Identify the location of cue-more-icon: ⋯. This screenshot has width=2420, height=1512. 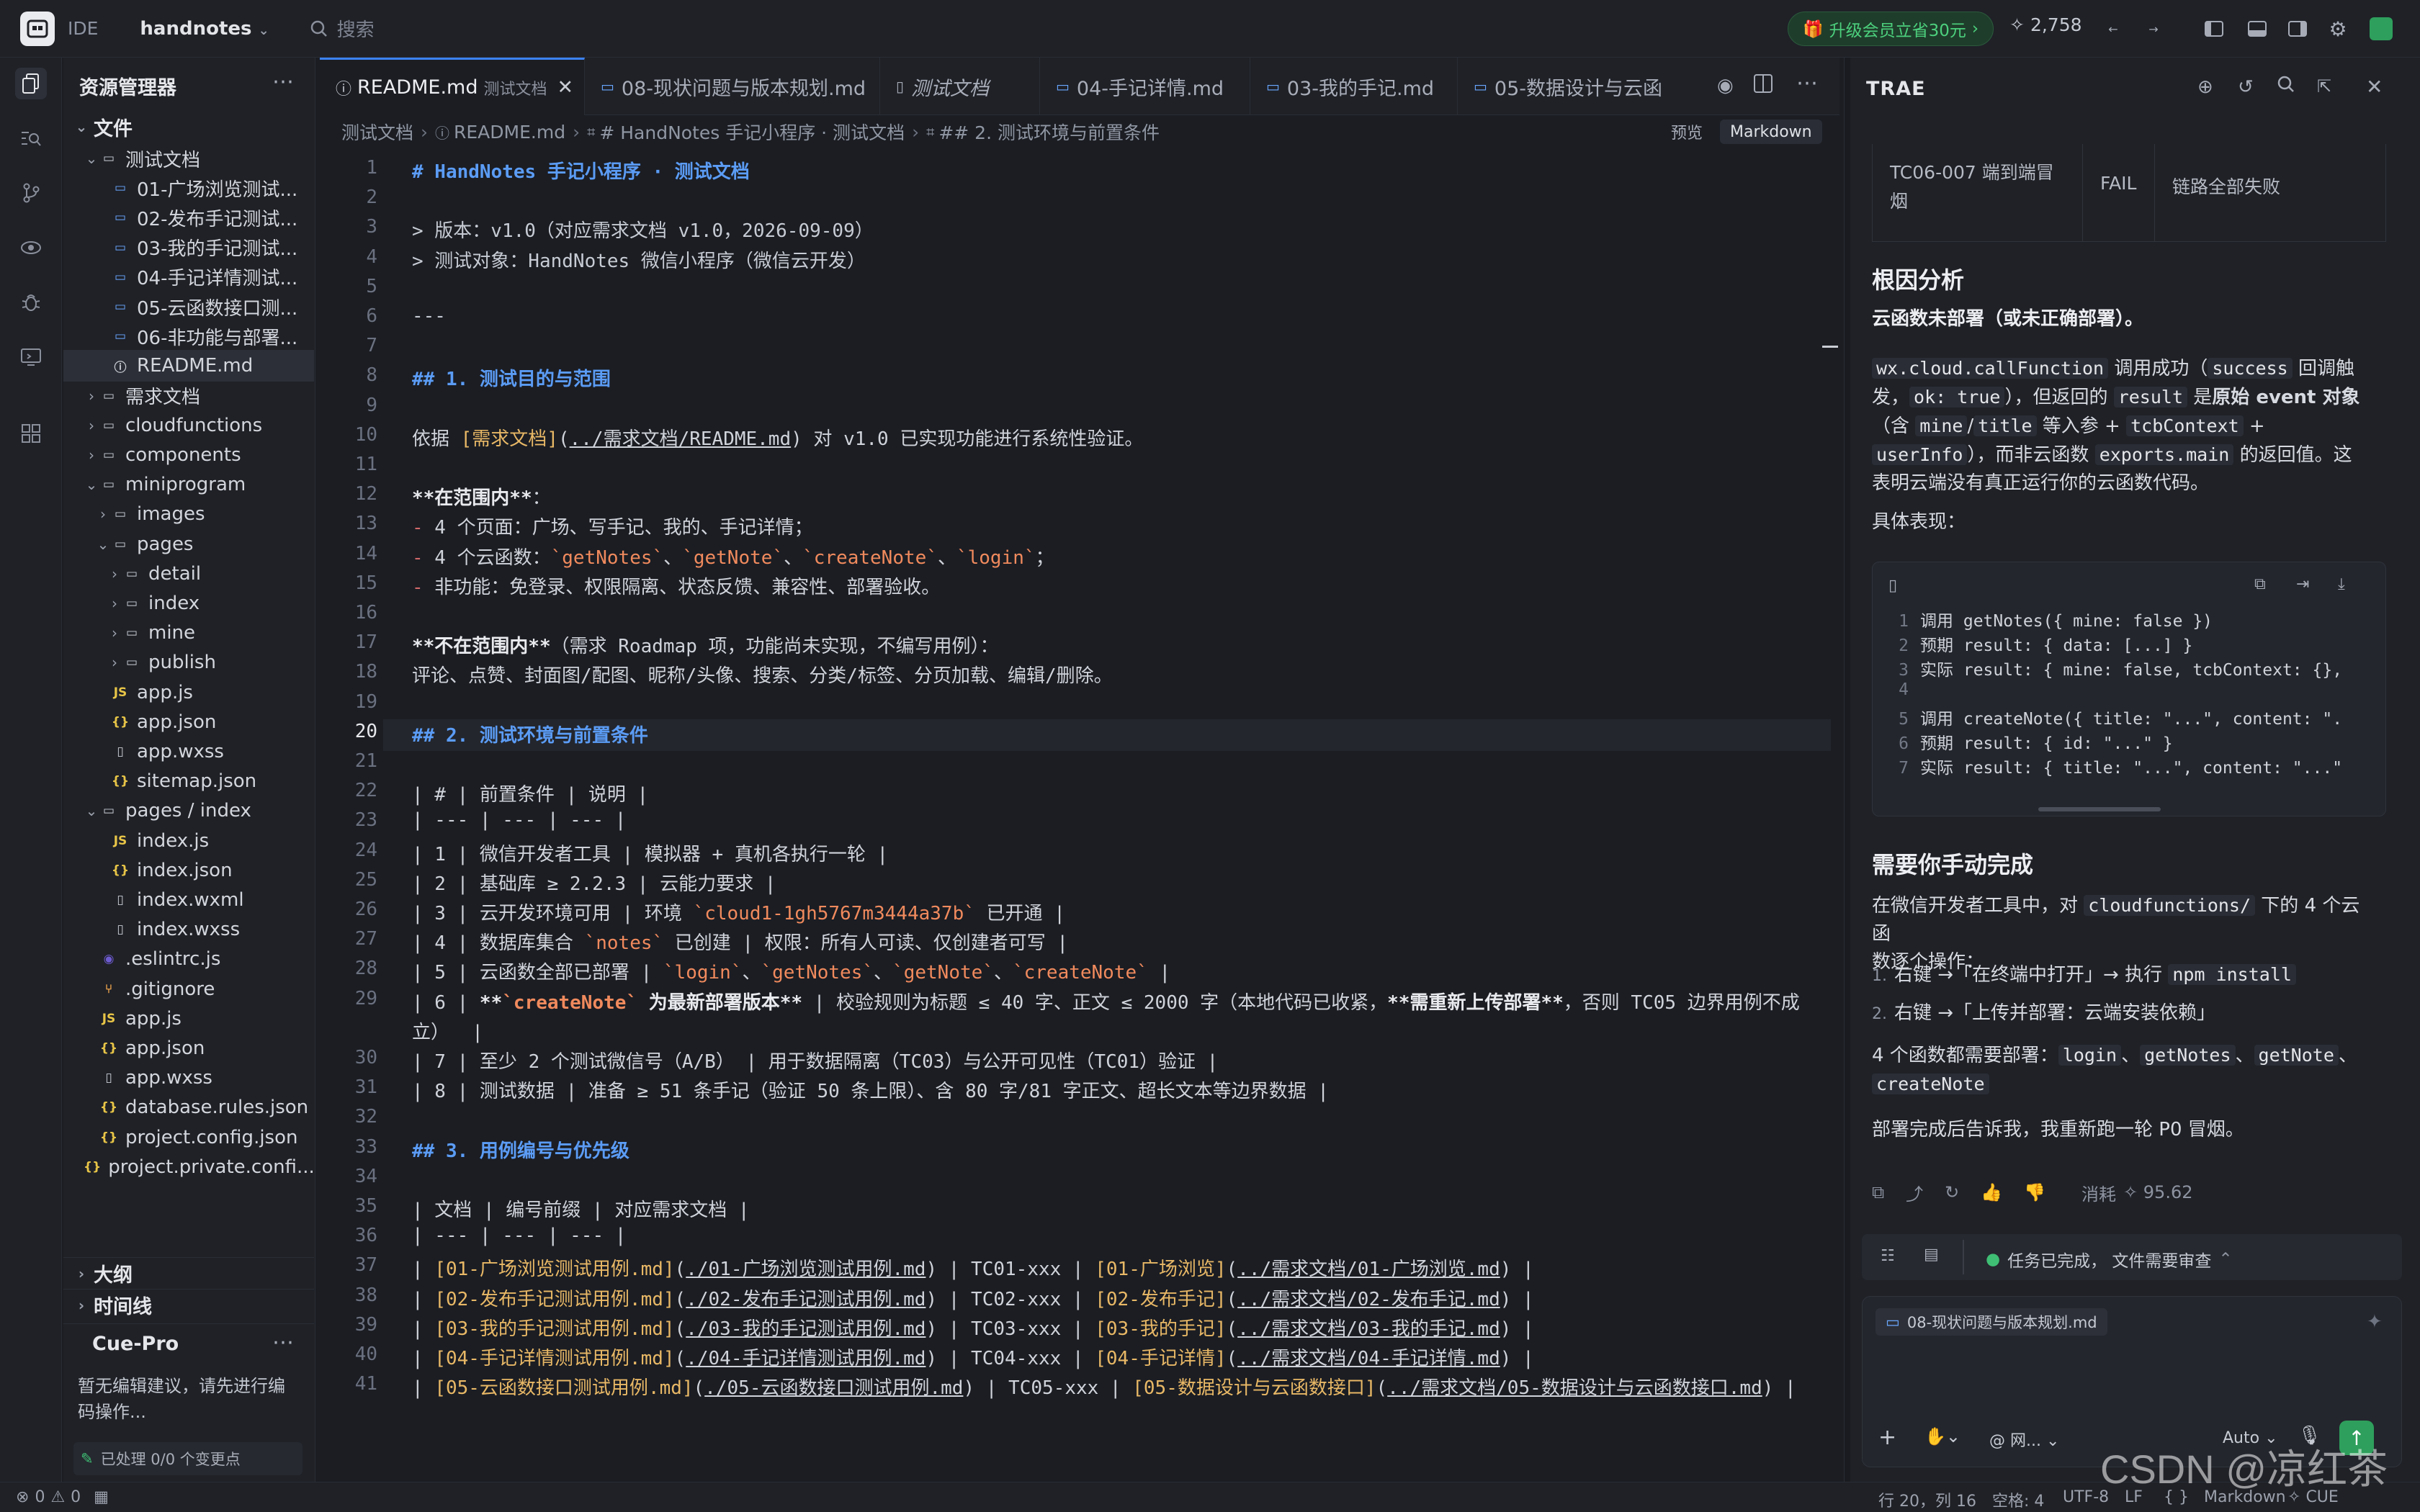
(283, 1342).